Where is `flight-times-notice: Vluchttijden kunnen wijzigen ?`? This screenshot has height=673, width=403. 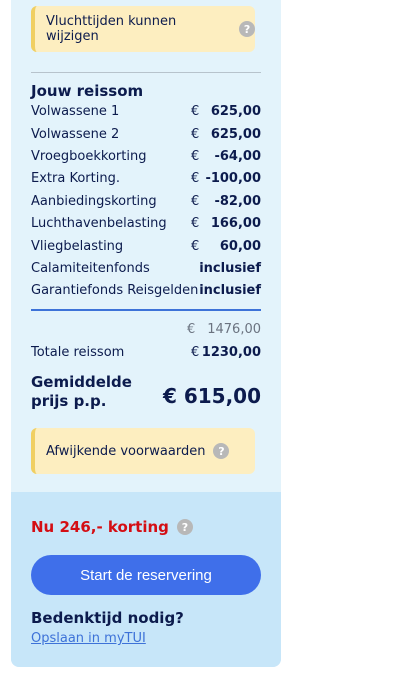
flight-times-notice: Vluchttijden kunnen wijzigen ? is located at coordinates (143, 29).